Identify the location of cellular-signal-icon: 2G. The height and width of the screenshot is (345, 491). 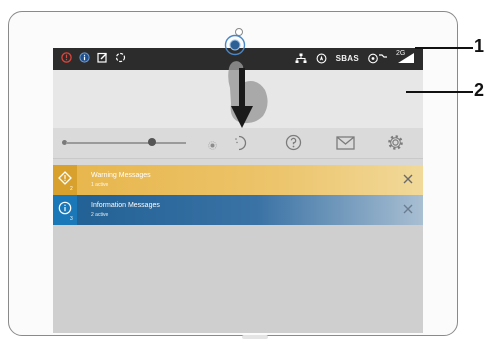
(405, 57).